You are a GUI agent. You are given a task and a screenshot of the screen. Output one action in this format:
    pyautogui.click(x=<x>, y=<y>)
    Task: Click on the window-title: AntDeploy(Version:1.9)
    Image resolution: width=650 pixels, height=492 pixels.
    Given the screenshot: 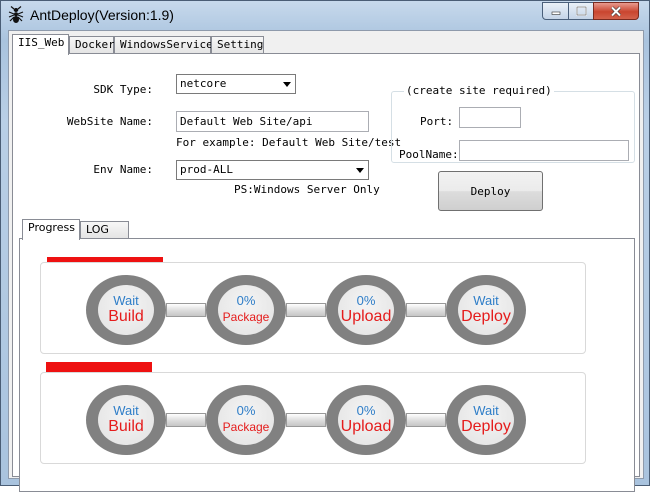 What is the action you would take?
    pyautogui.click(x=102, y=15)
    